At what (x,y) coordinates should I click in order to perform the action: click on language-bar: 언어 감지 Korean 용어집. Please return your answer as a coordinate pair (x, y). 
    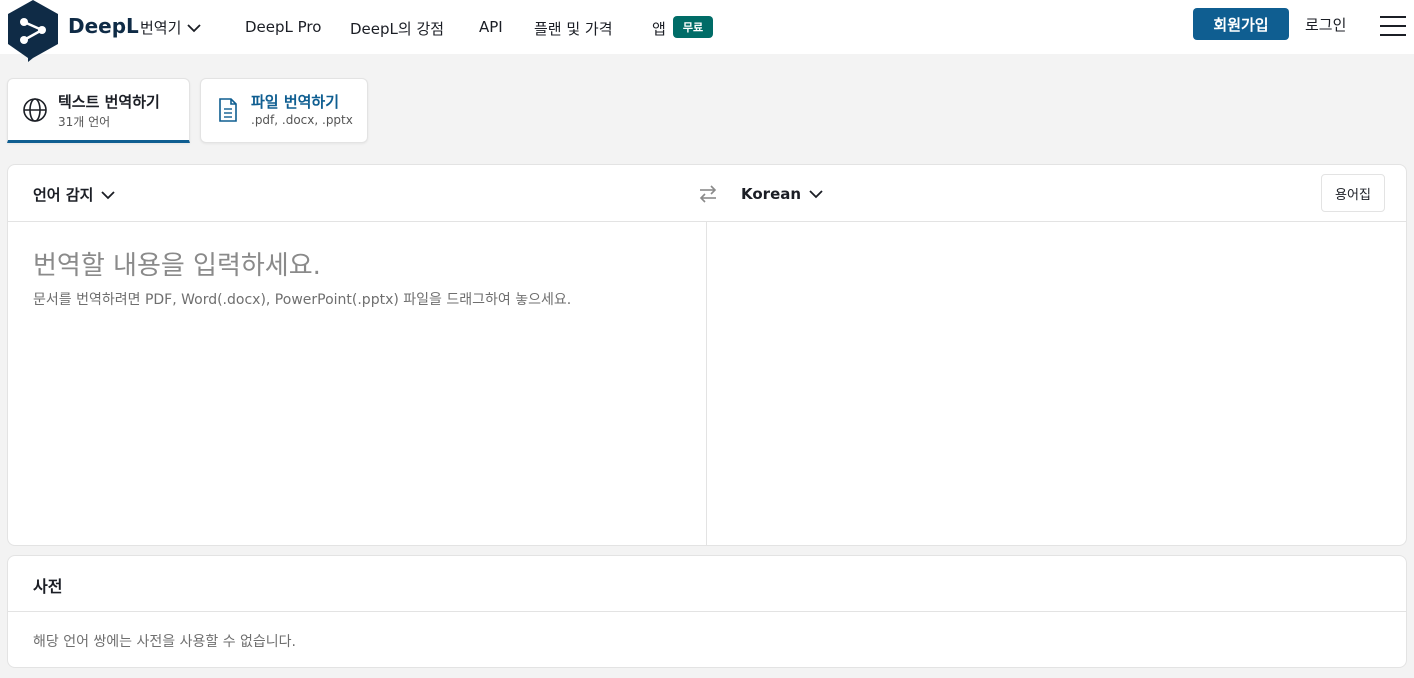
    Looking at the image, I should click on (707, 193).